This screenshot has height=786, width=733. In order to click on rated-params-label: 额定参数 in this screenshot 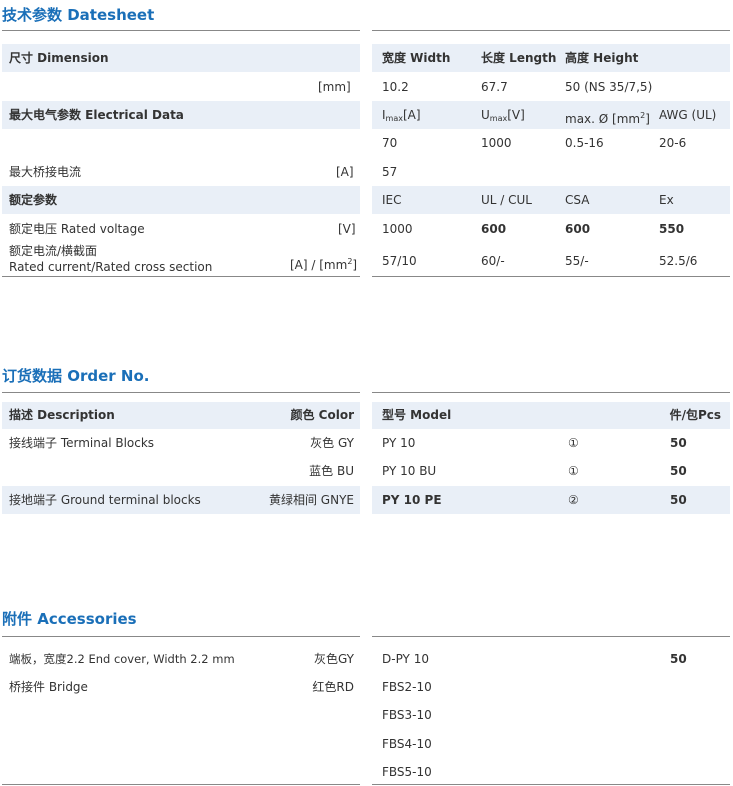, I will do `click(33, 200)`.